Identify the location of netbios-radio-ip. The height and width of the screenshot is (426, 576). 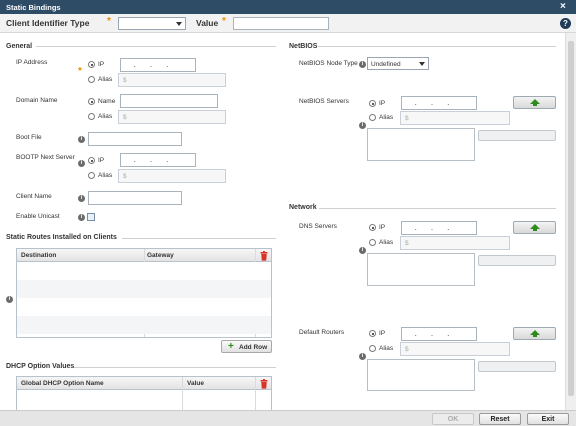
(372, 103).